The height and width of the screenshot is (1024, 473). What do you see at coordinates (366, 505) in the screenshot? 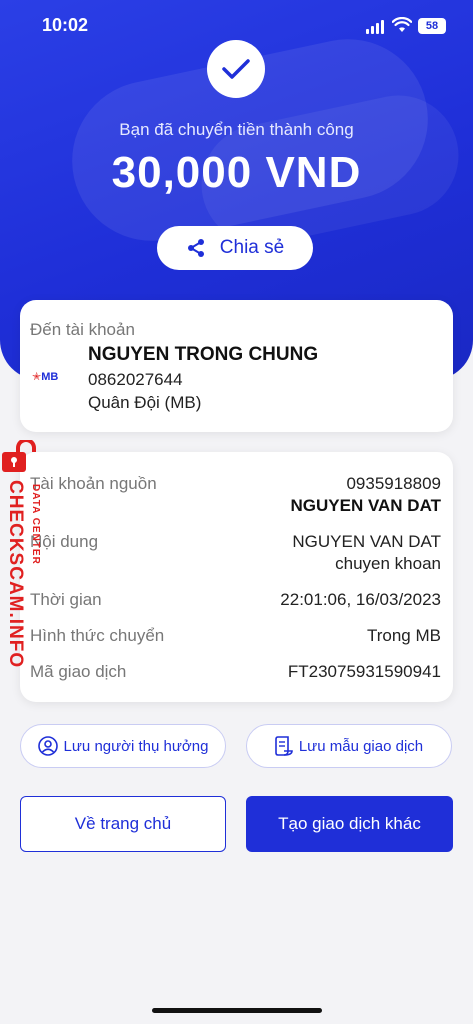
I see `source-account-name: NGUYEN VAN DAT` at bounding box center [366, 505].